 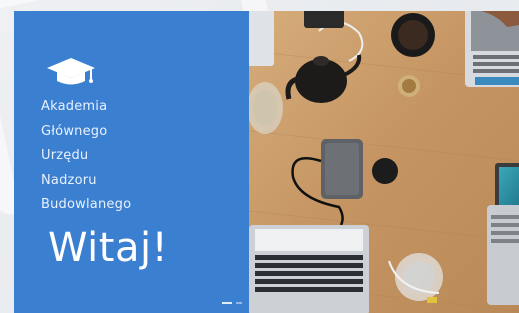 I want to click on academy-name-line-1: Akademia, so click(x=74, y=106).